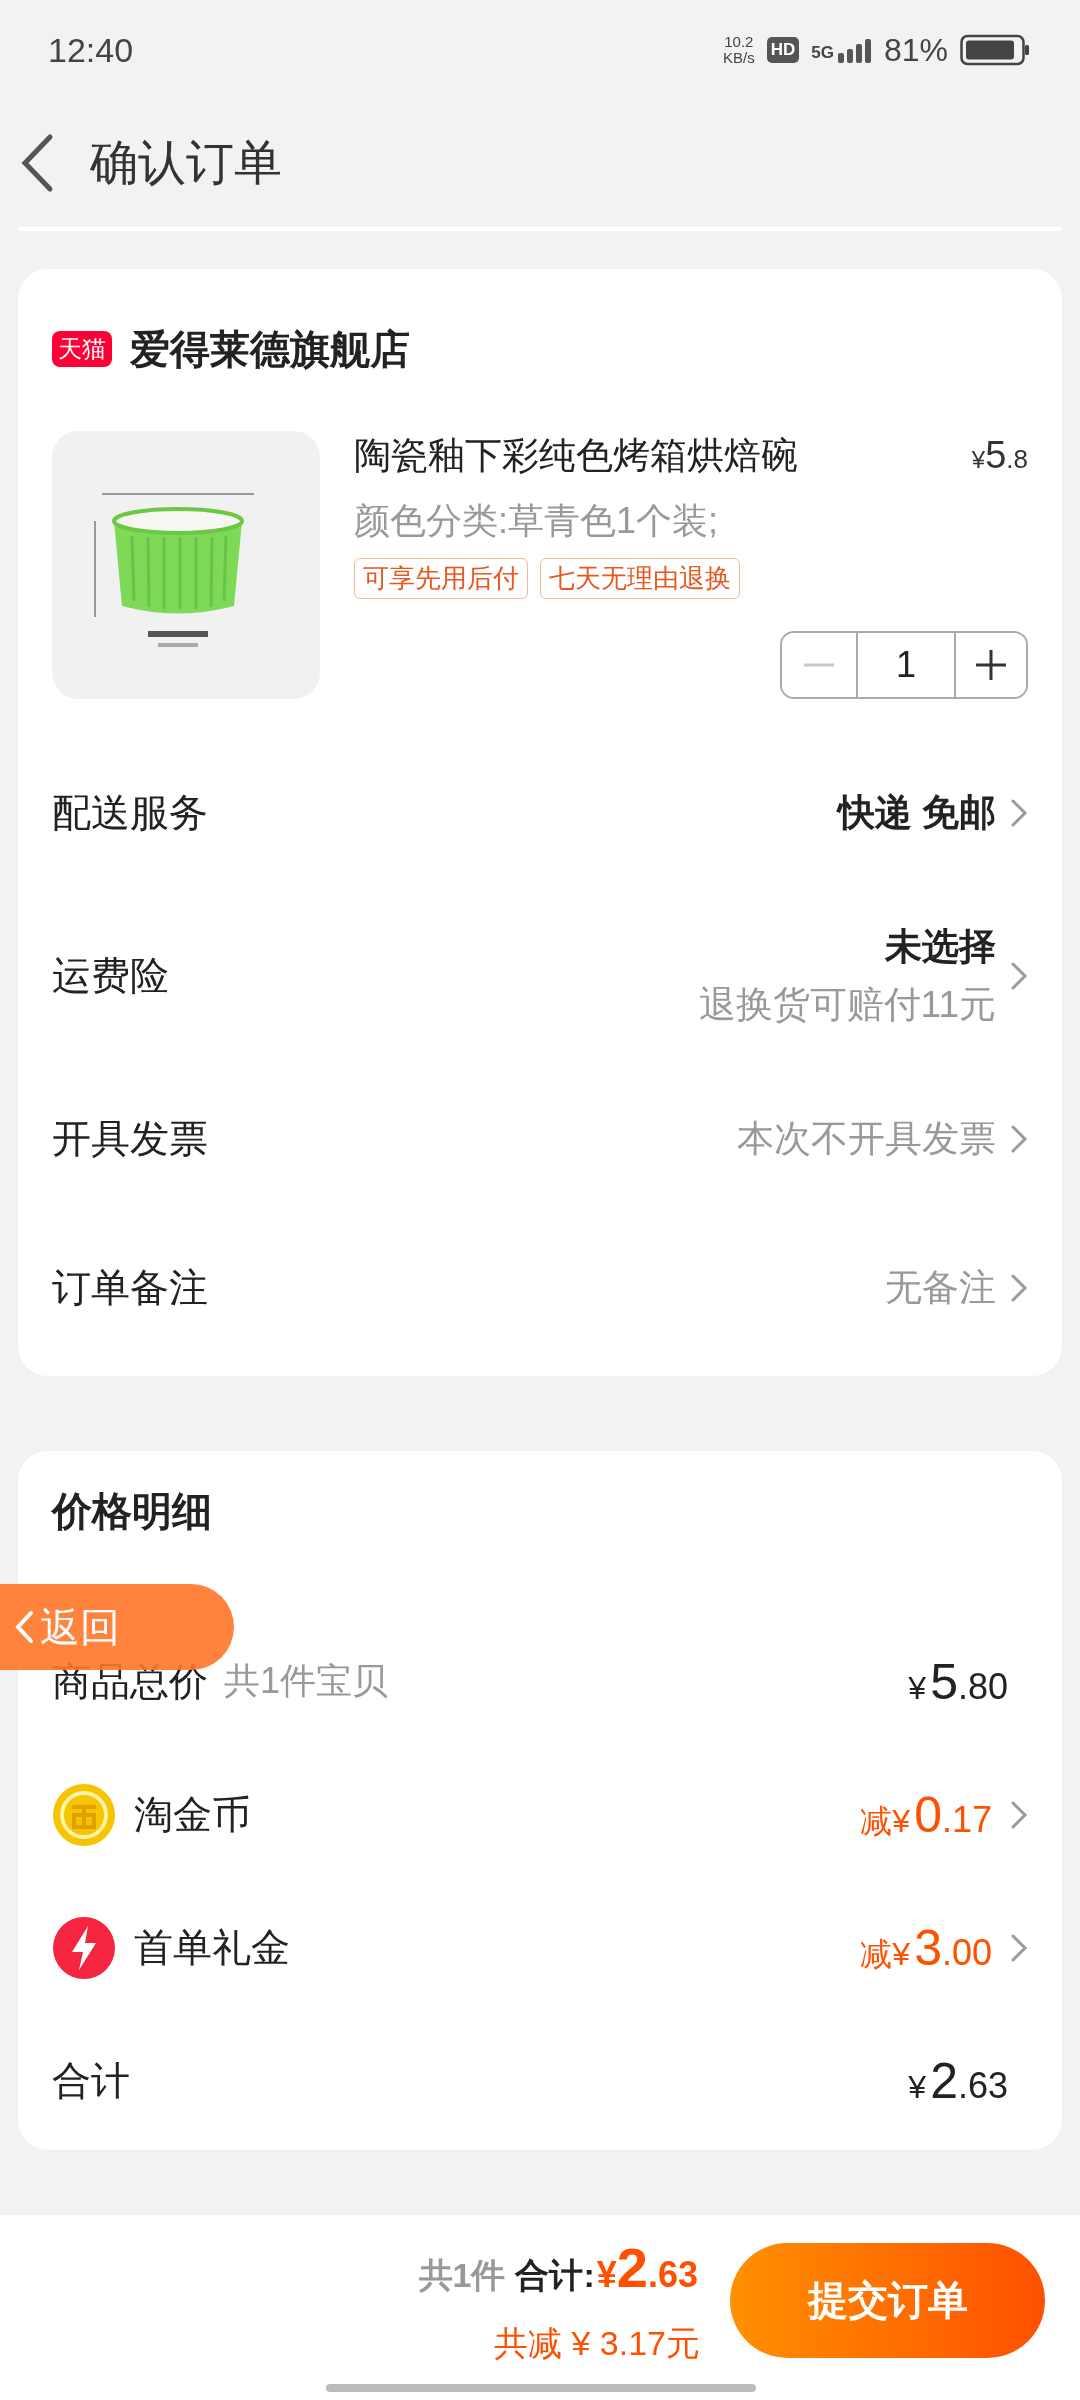 The height and width of the screenshot is (2400, 1080). What do you see at coordinates (212, 1947) in the screenshot?
I see `price-label: 首单礼金` at bounding box center [212, 1947].